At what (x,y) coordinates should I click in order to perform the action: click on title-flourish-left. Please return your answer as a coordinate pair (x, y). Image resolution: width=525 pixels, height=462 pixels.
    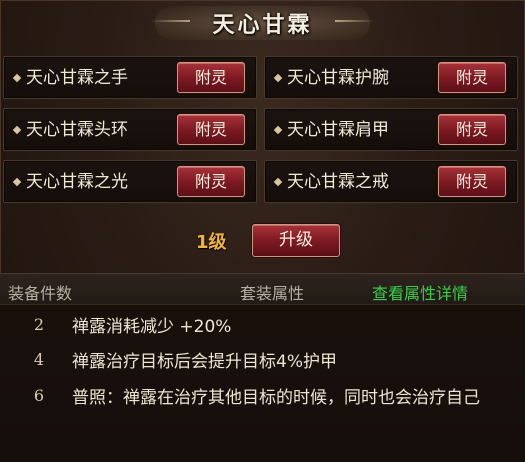
    Looking at the image, I should click on (170, 21).